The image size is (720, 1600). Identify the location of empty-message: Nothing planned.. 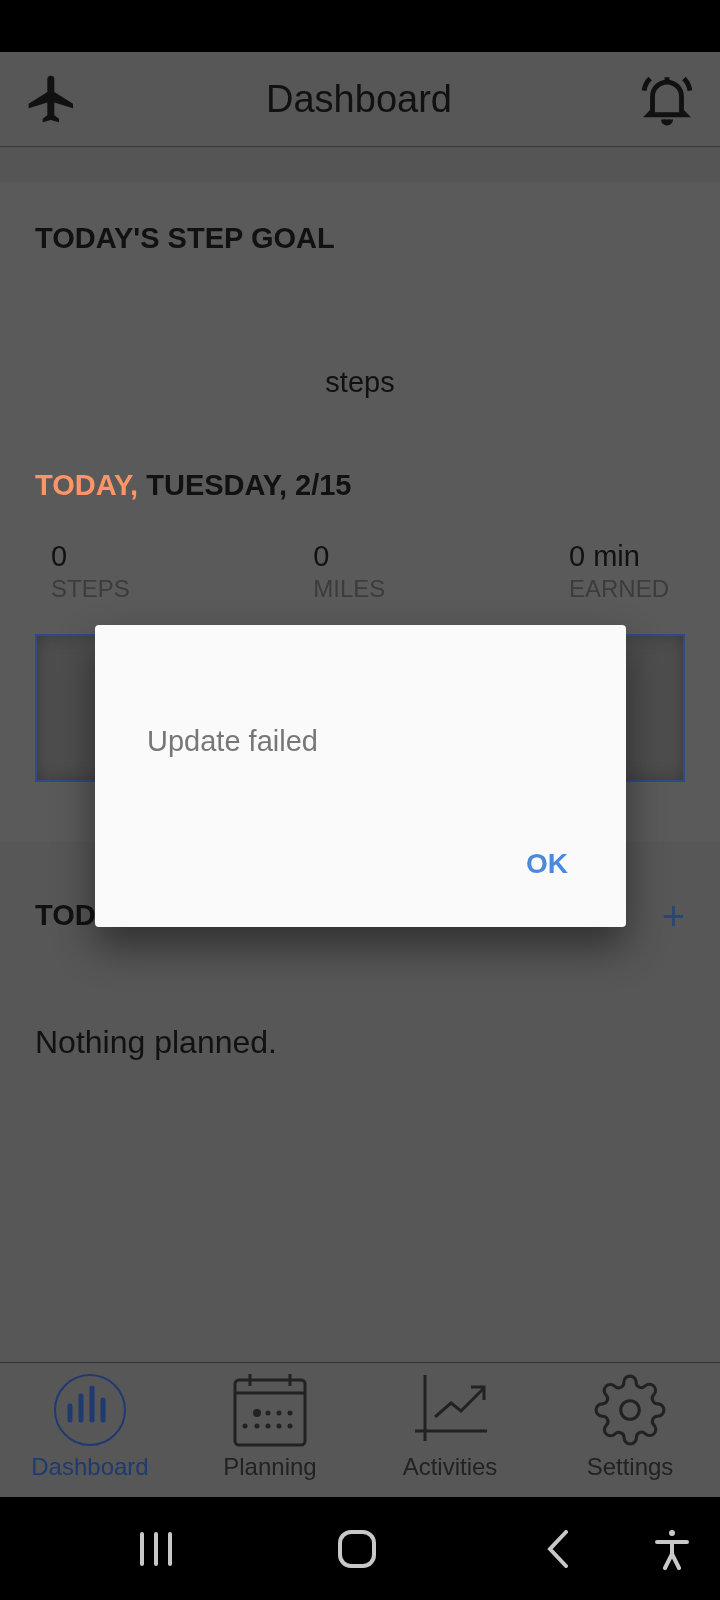
(156, 1042).